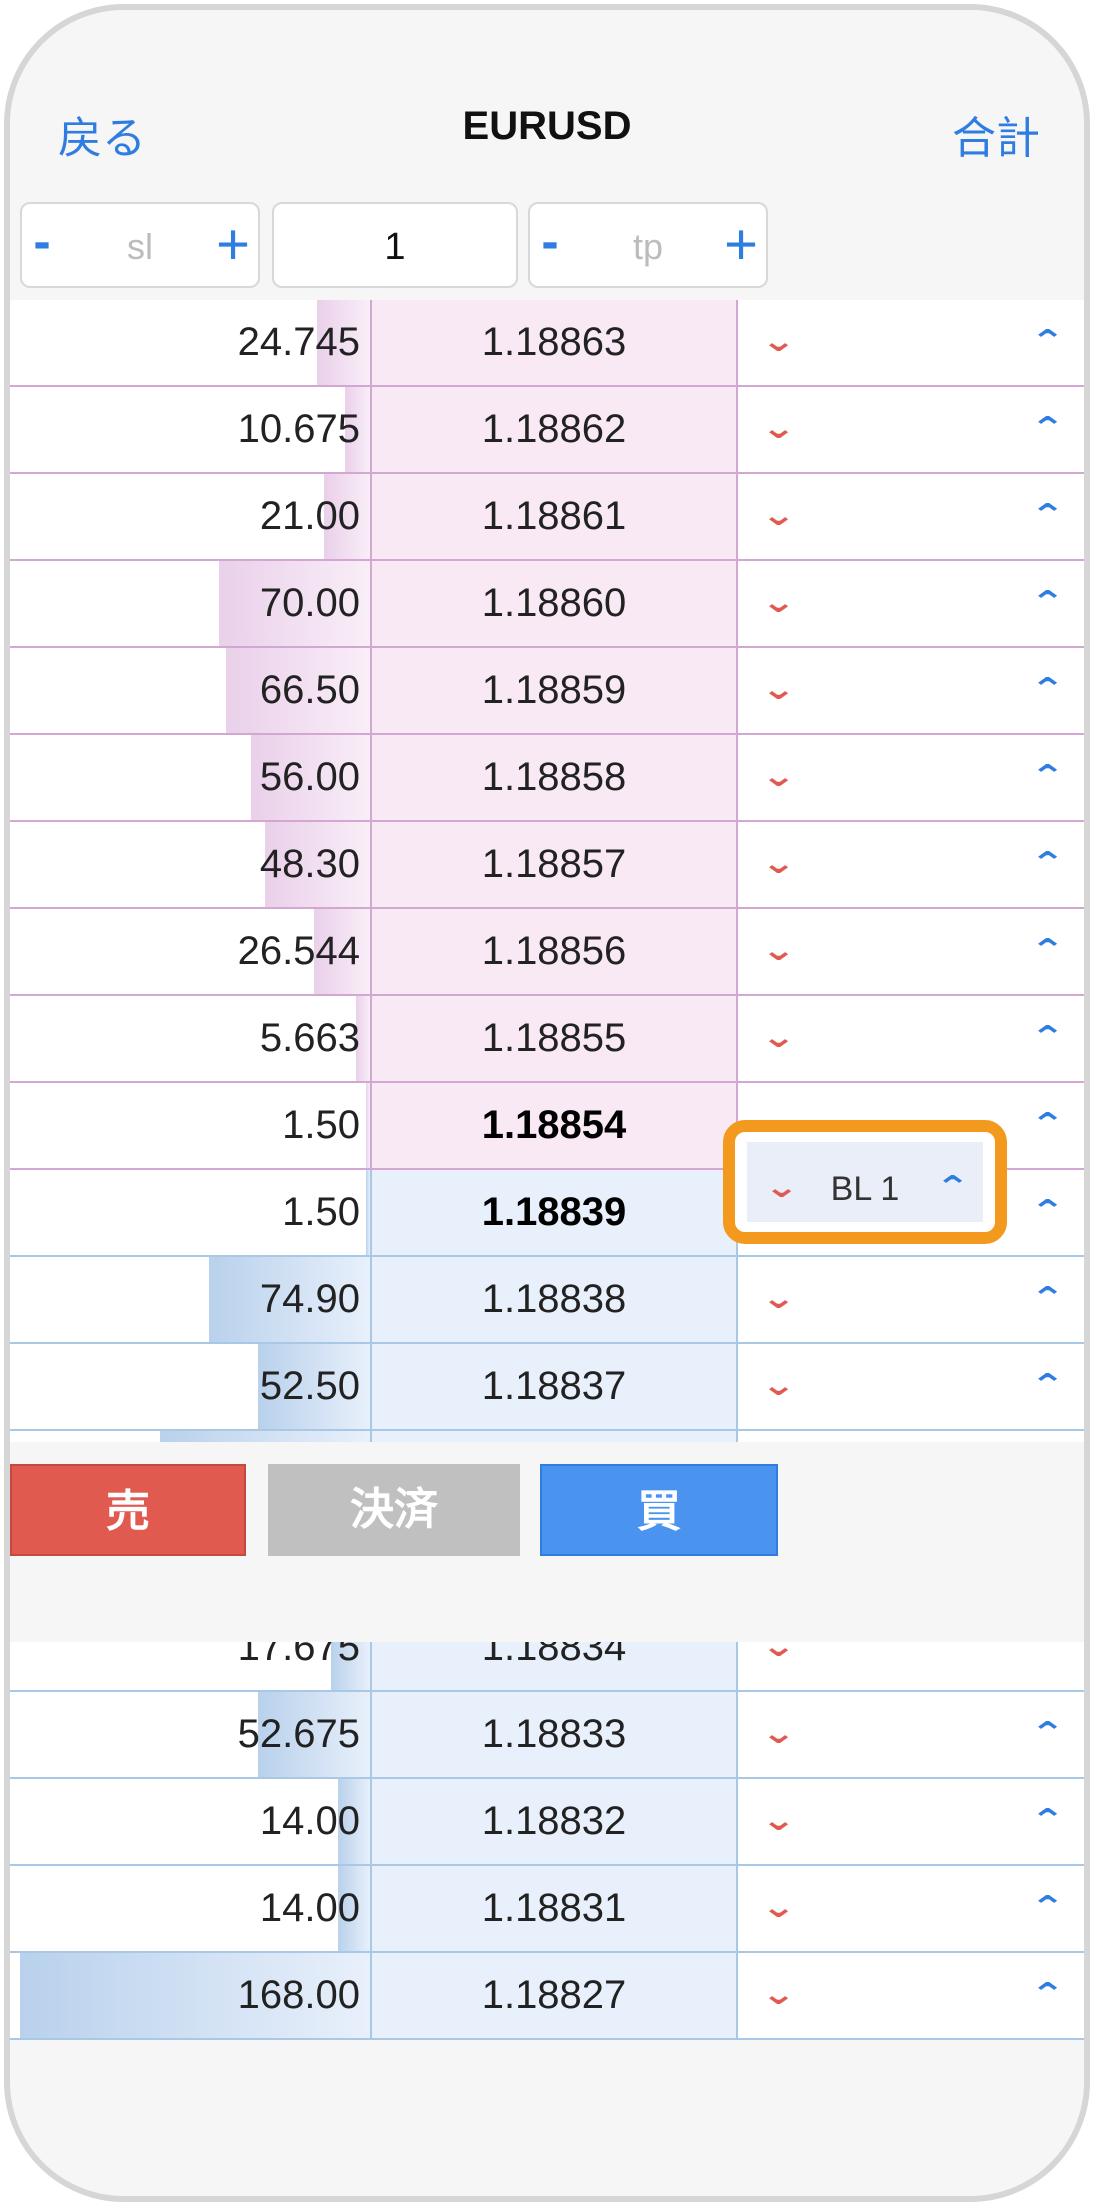 This screenshot has width=1100, height=2210. I want to click on dom-row: 56.00 1.18858 ⌄ ⌃, so click(547, 778).